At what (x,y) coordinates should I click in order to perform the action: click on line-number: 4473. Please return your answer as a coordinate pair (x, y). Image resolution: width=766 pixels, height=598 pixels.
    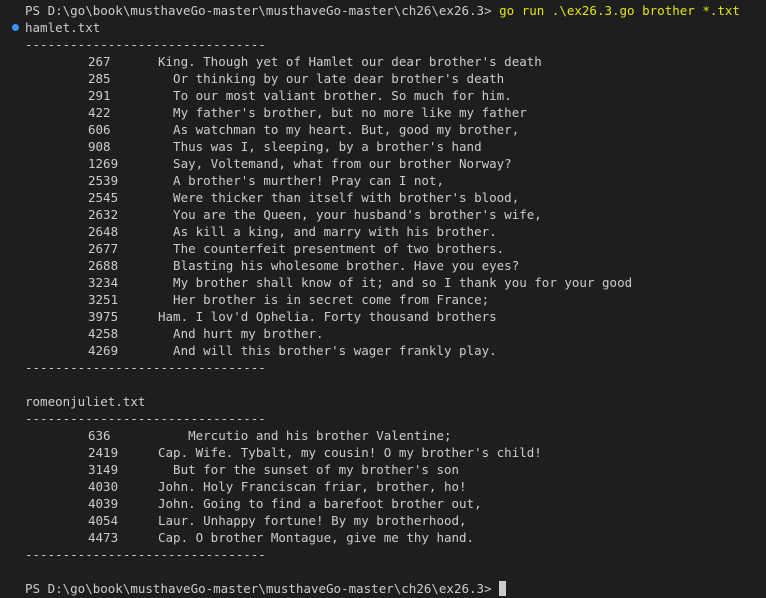
    Looking at the image, I should click on (103, 537).